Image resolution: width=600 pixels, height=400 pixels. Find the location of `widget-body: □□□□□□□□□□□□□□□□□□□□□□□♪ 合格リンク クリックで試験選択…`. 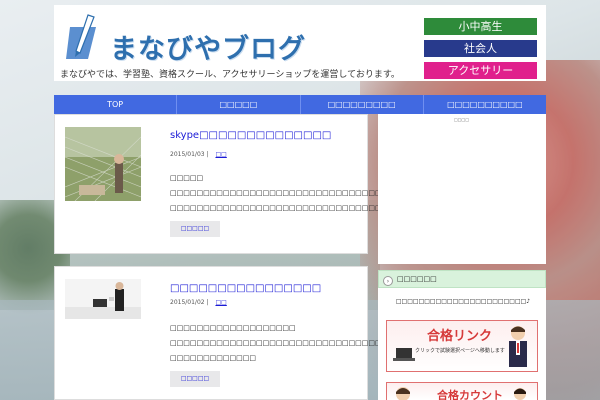

widget-body: □□□□□□□□□□□□□□□□□□□□□□□♪ 合格リンク クリックで試験選択… is located at coordinates (462, 344).